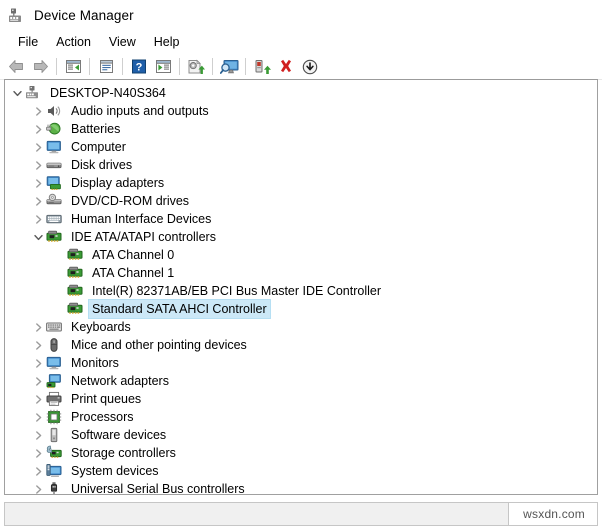  Describe the element at coordinates (301, 273) in the screenshot. I see `tree-item: ATA Channel 1` at that location.